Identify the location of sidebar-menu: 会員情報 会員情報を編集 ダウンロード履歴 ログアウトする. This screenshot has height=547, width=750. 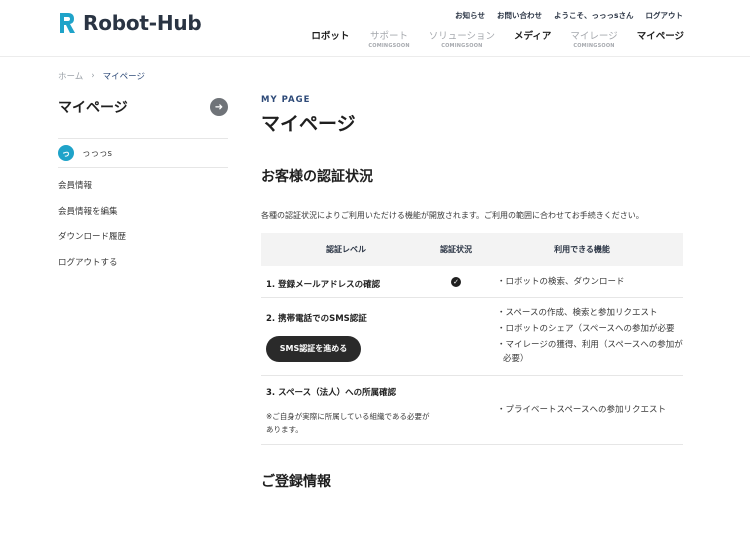
(143, 231).